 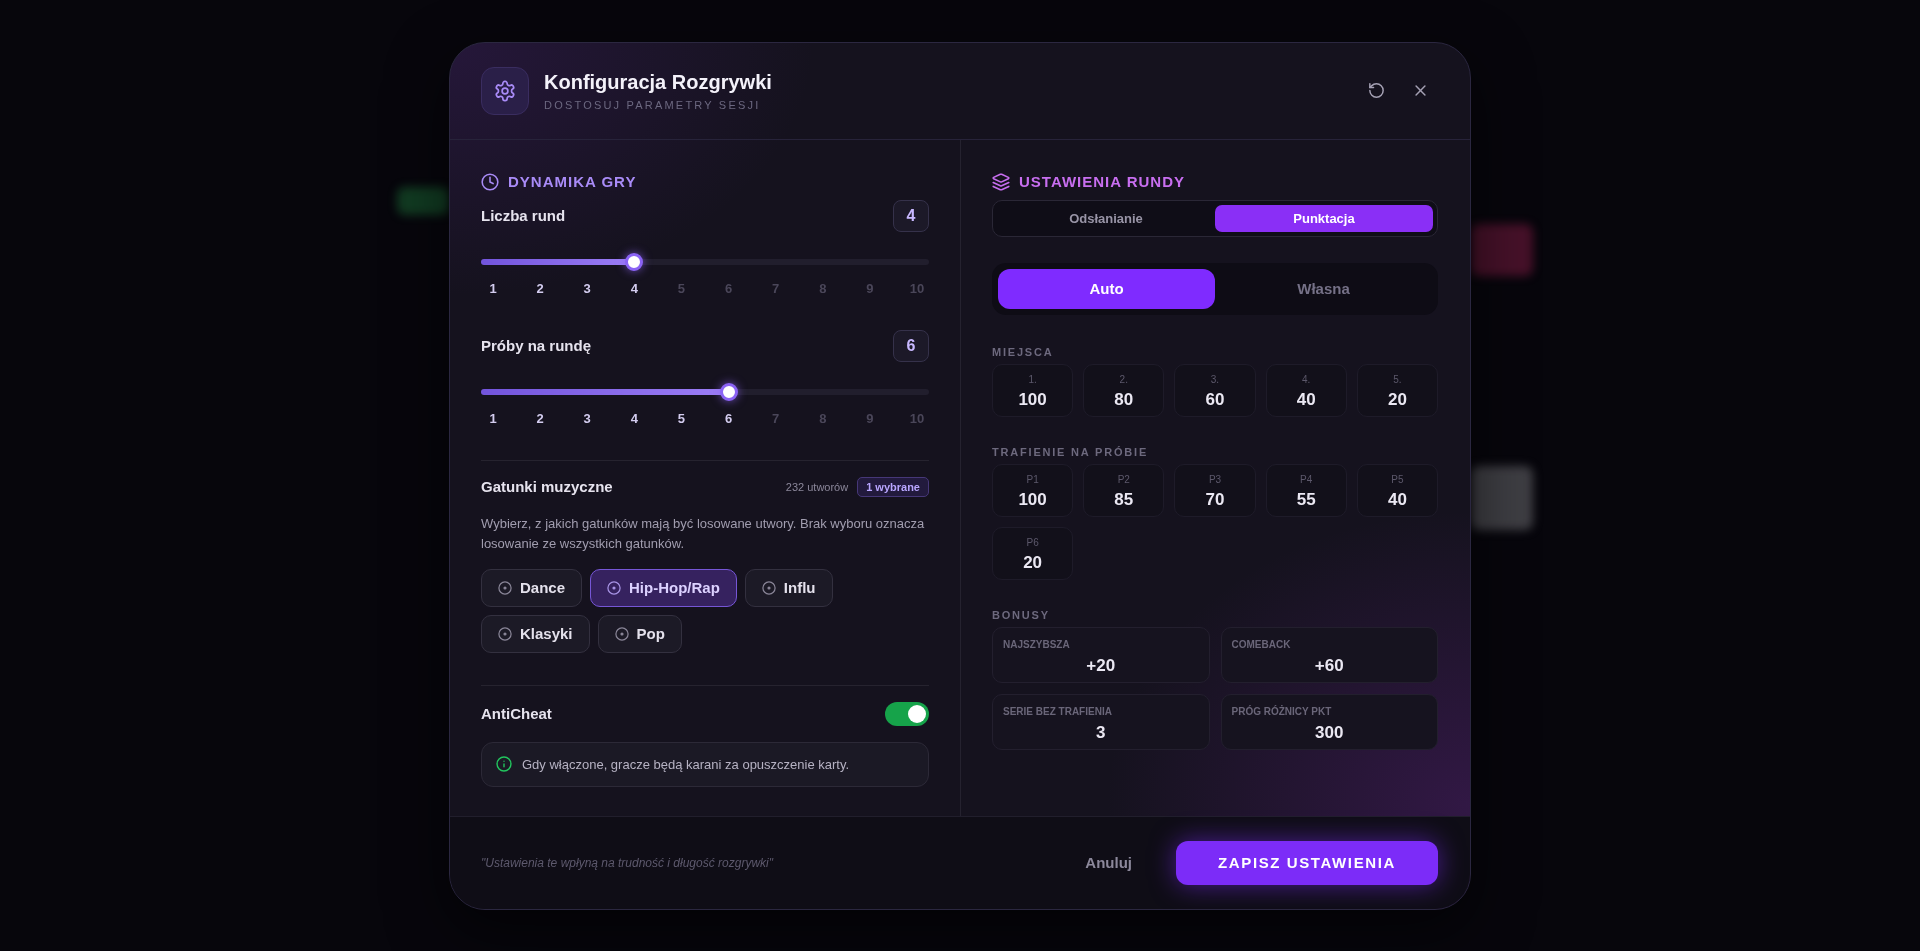 What do you see at coordinates (504, 764) in the screenshot?
I see `info-icon` at bounding box center [504, 764].